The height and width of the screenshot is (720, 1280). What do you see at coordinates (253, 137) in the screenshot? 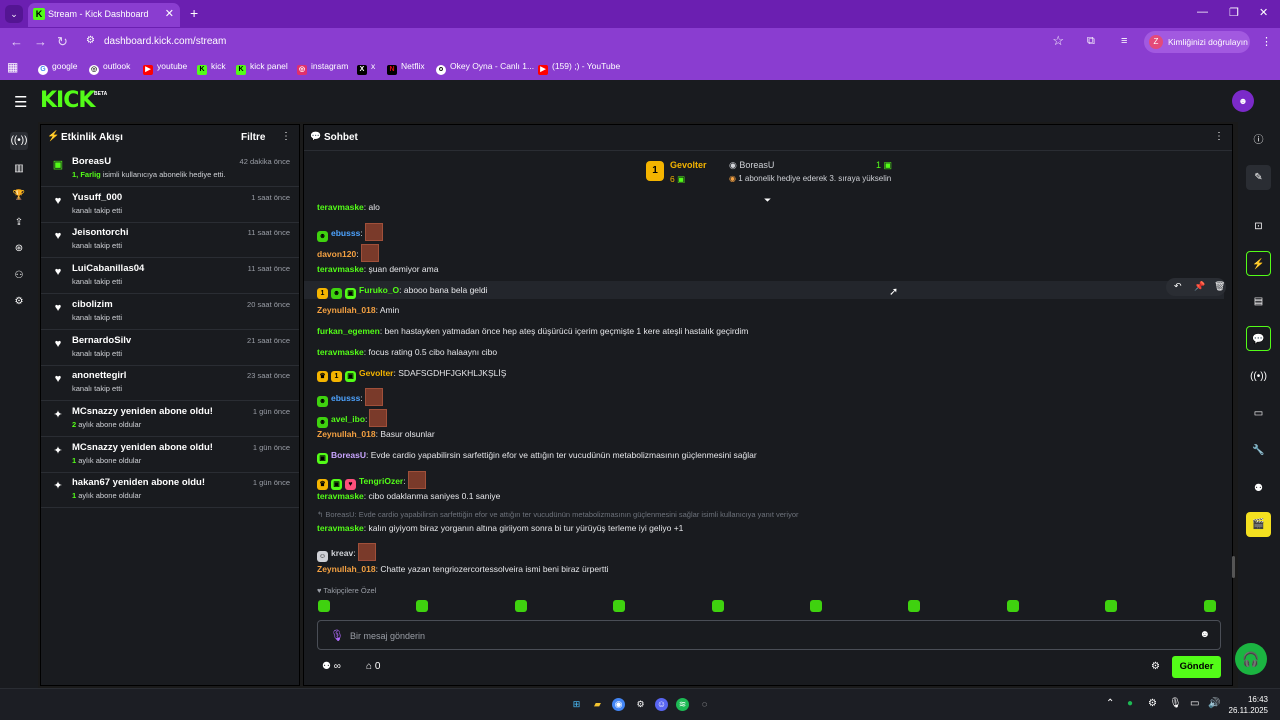
I see `filter-button: Filtre` at bounding box center [253, 137].